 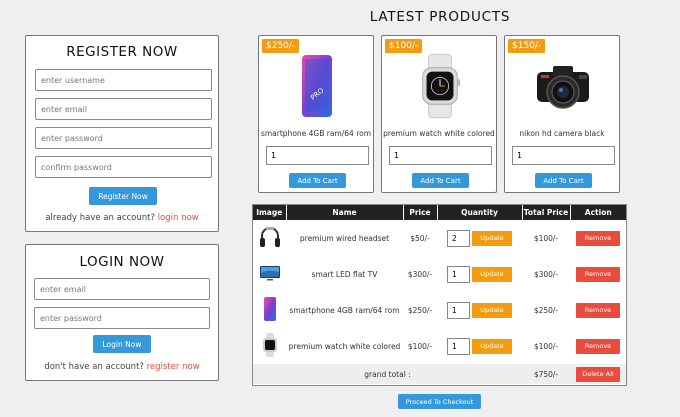 I want to click on login-password-field, so click(x=122, y=318).